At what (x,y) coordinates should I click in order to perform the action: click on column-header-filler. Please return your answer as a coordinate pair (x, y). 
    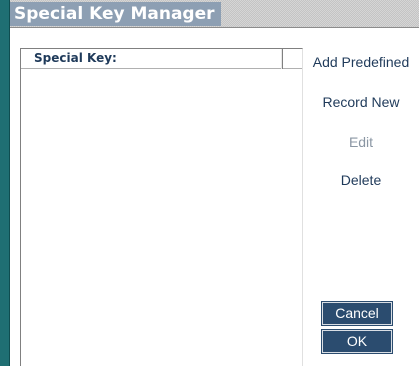
    Looking at the image, I should click on (292, 59).